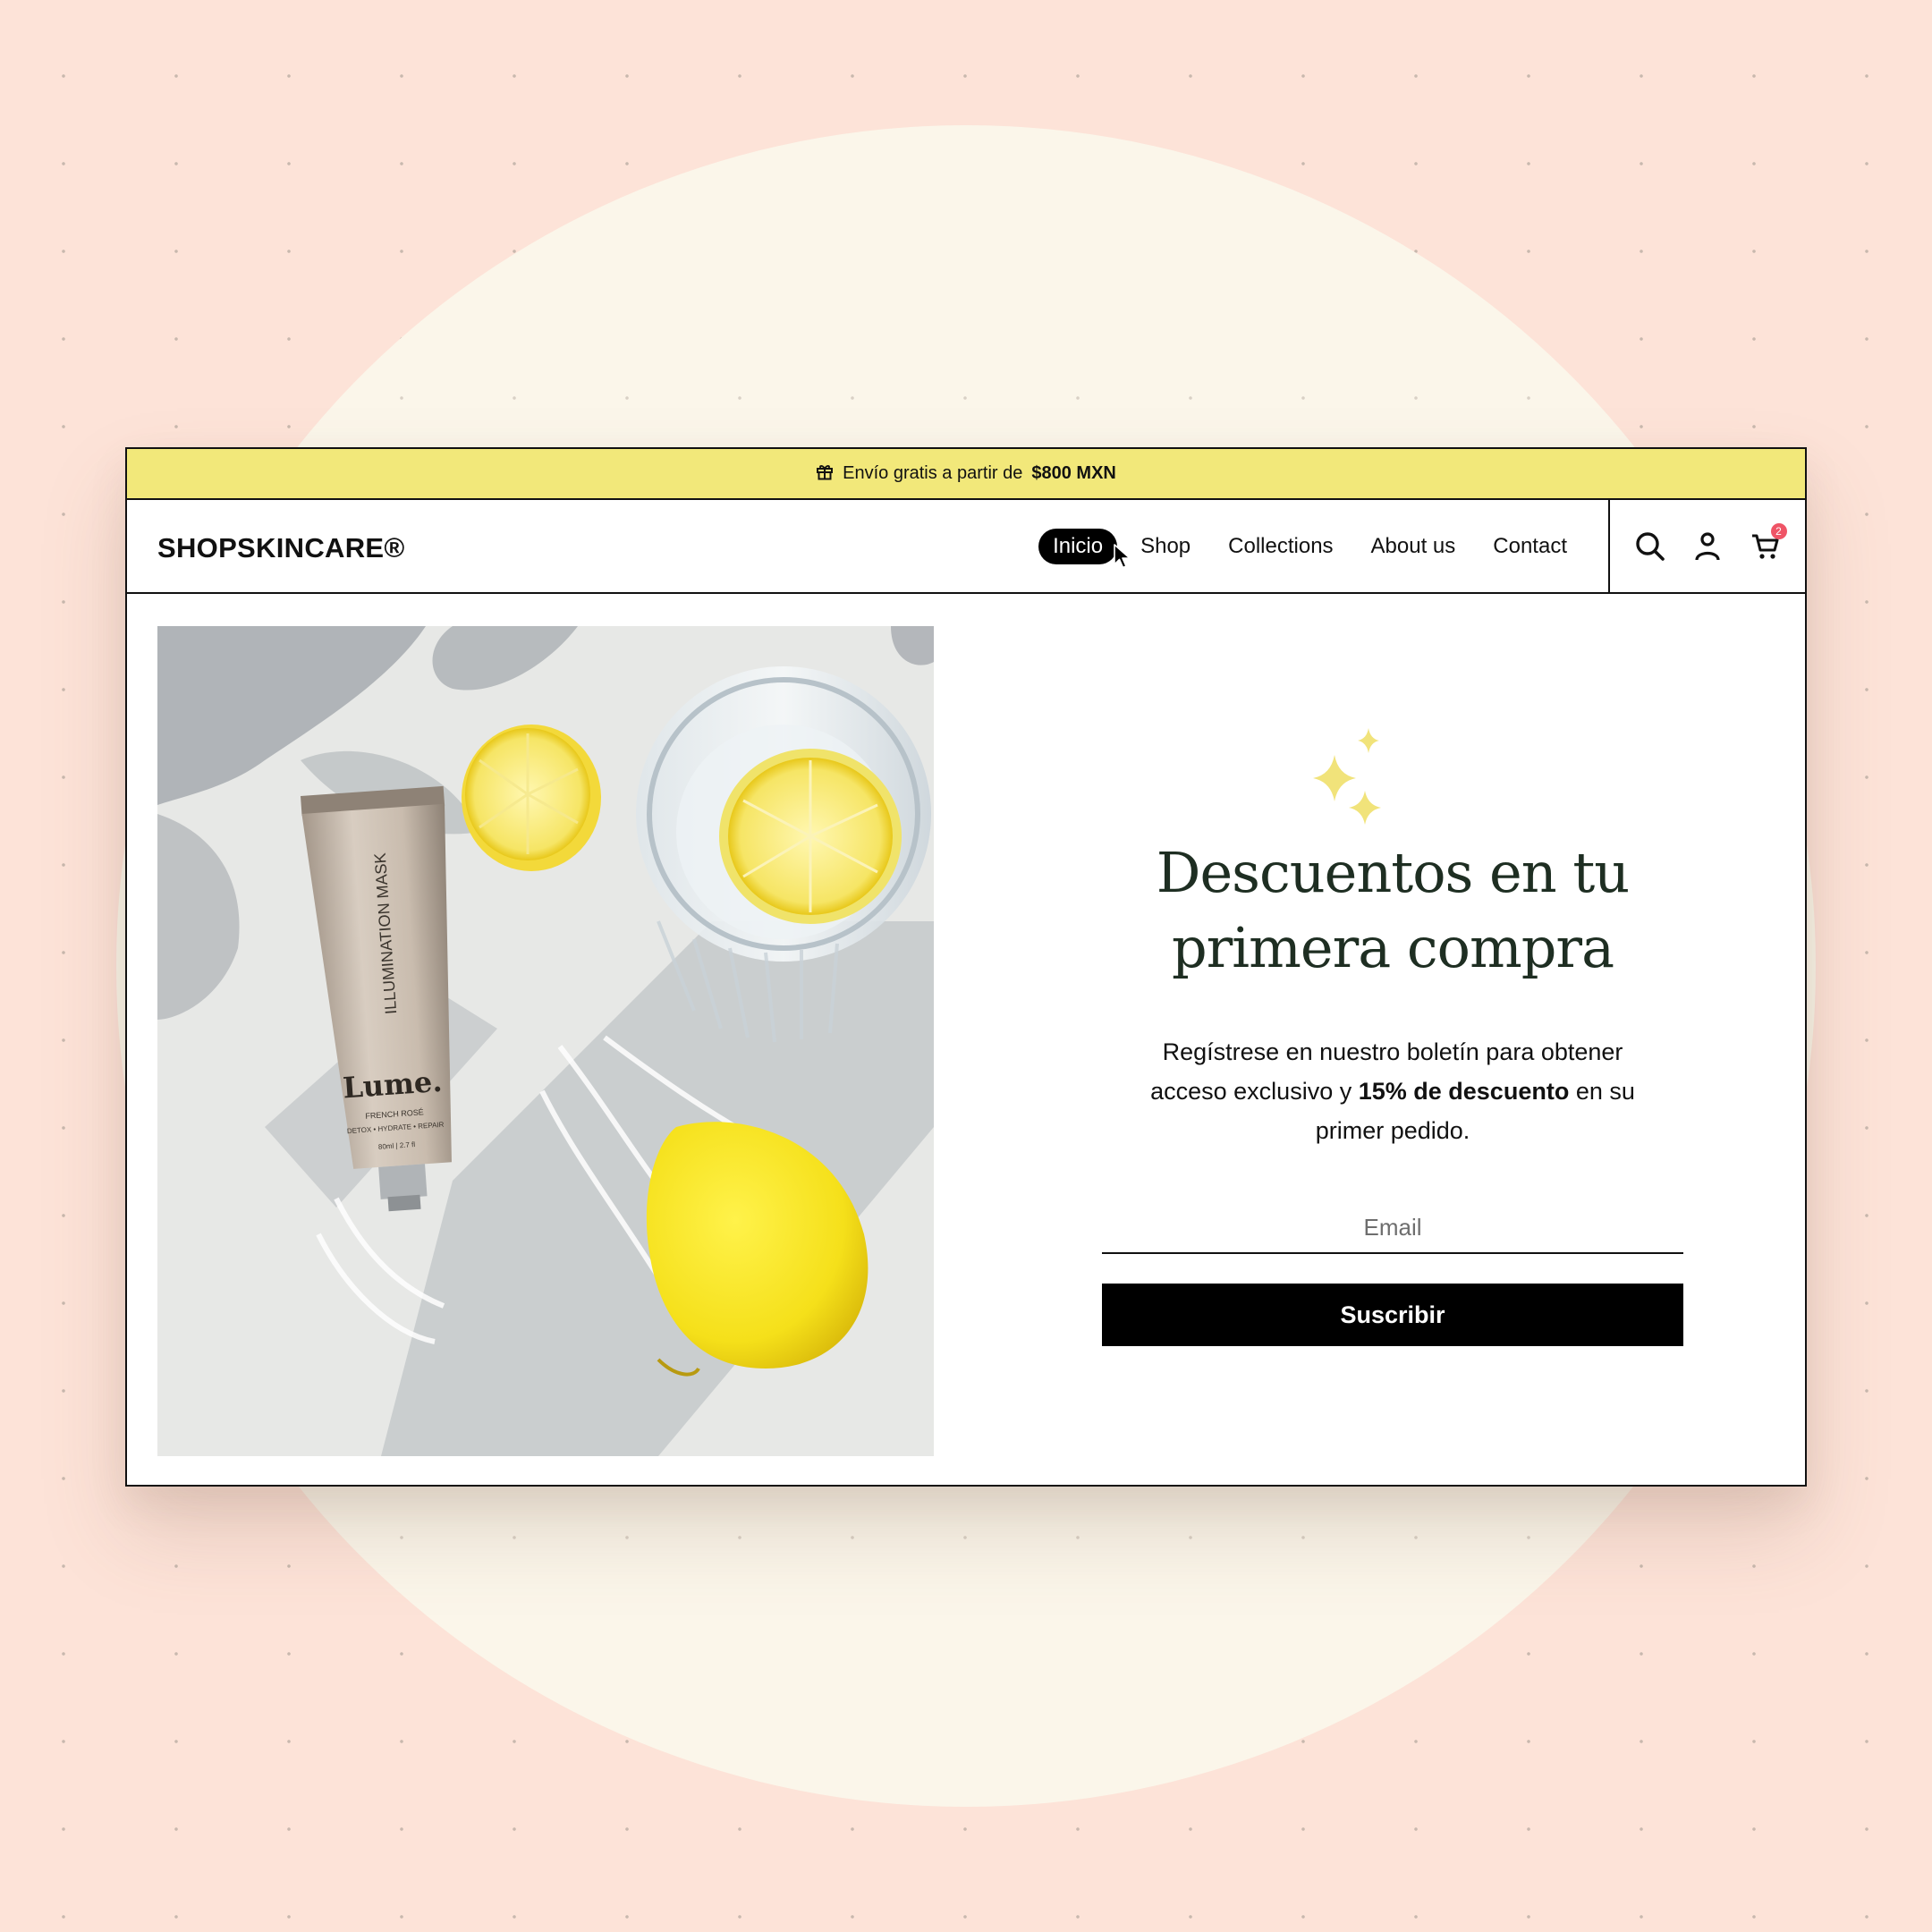 This screenshot has width=1932, height=1932. I want to click on nav-item-collections: Collections, so click(1280, 546).